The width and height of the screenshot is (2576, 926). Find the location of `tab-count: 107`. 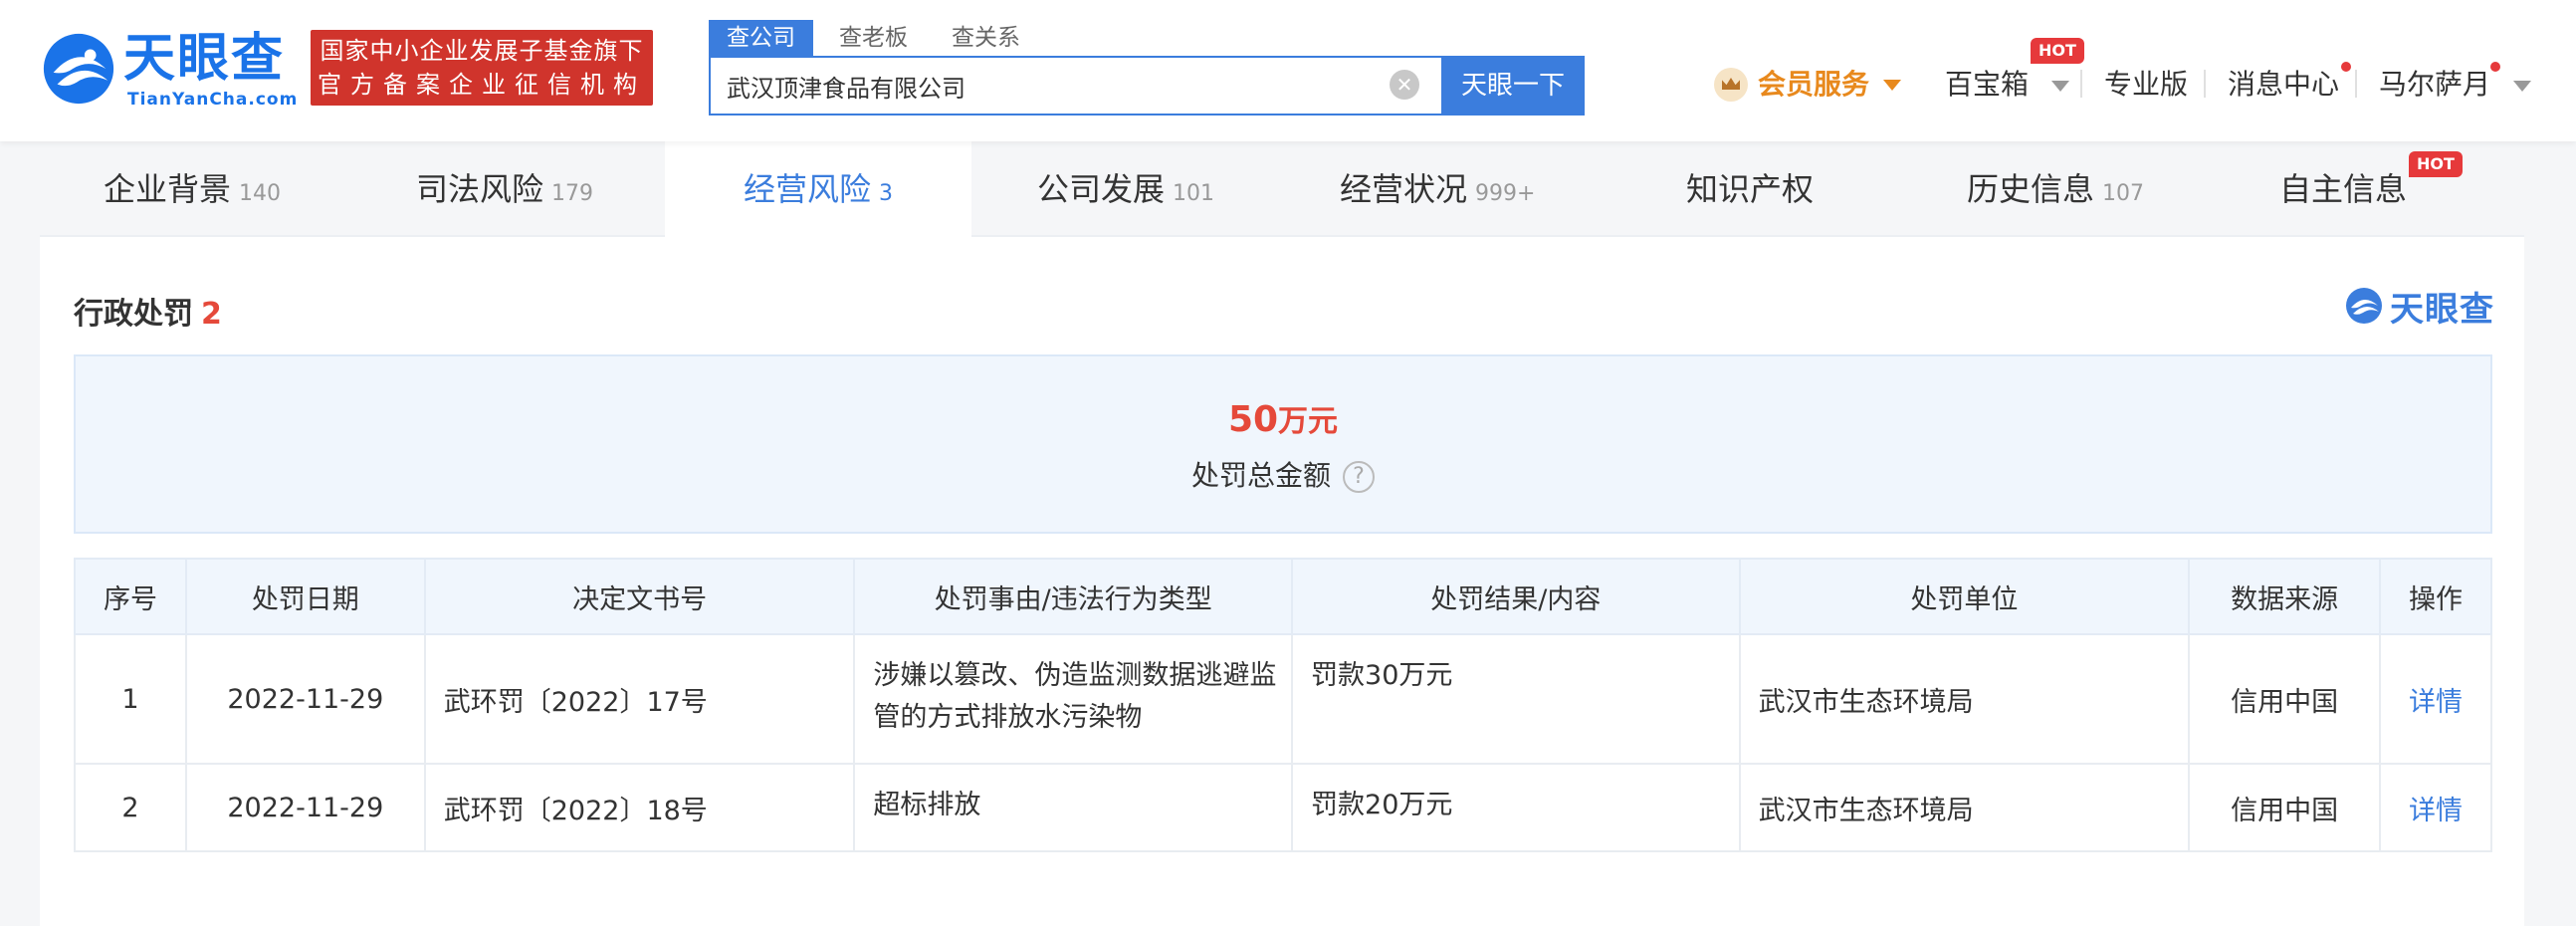

tab-count: 107 is located at coordinates (2123, 194).